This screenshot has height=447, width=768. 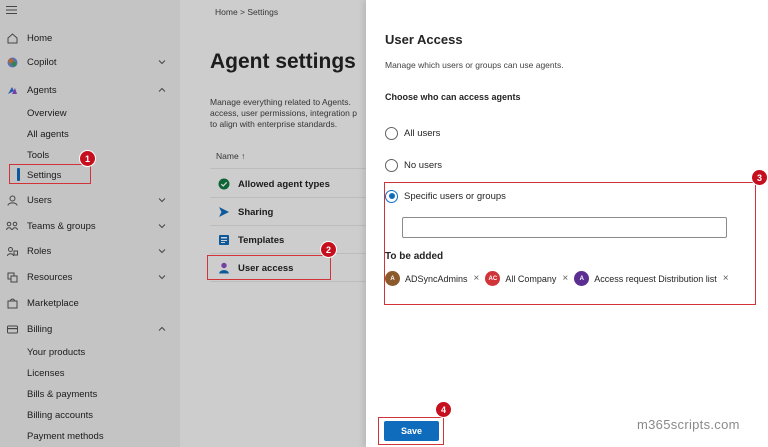 What do you see at coordinates (445, 196) in the screenshot?
I see `radio-specific-users: Specific users or groups` at bounding box center [445, 196].